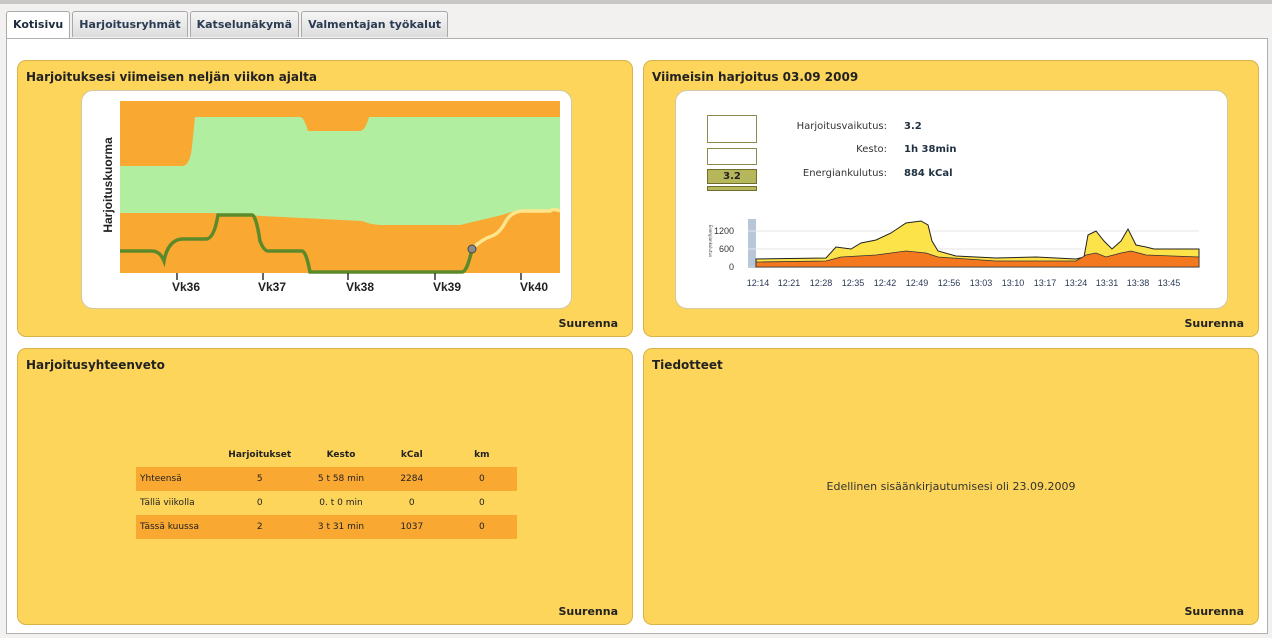 This screenshot has width=1272, height=638. What do you see at coordinates (1107, 283) in the screenshot?
I see `svg-text: 13:31` at bounding box center [1107, 283].